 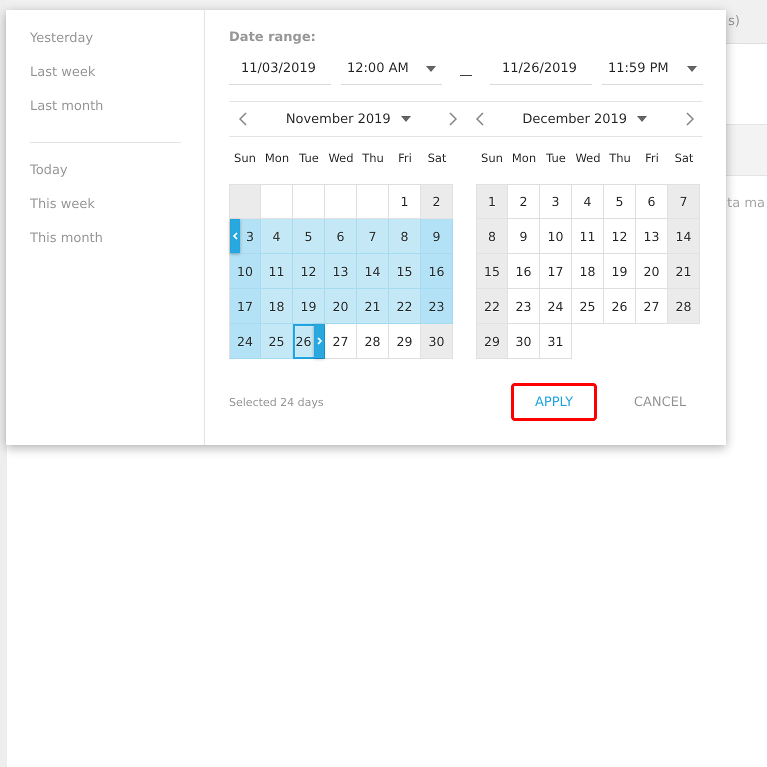 What do you see at coordinates (348, 119) in the screenshot?
I see `month-select: November 2019` at bounding box center [348, 119].